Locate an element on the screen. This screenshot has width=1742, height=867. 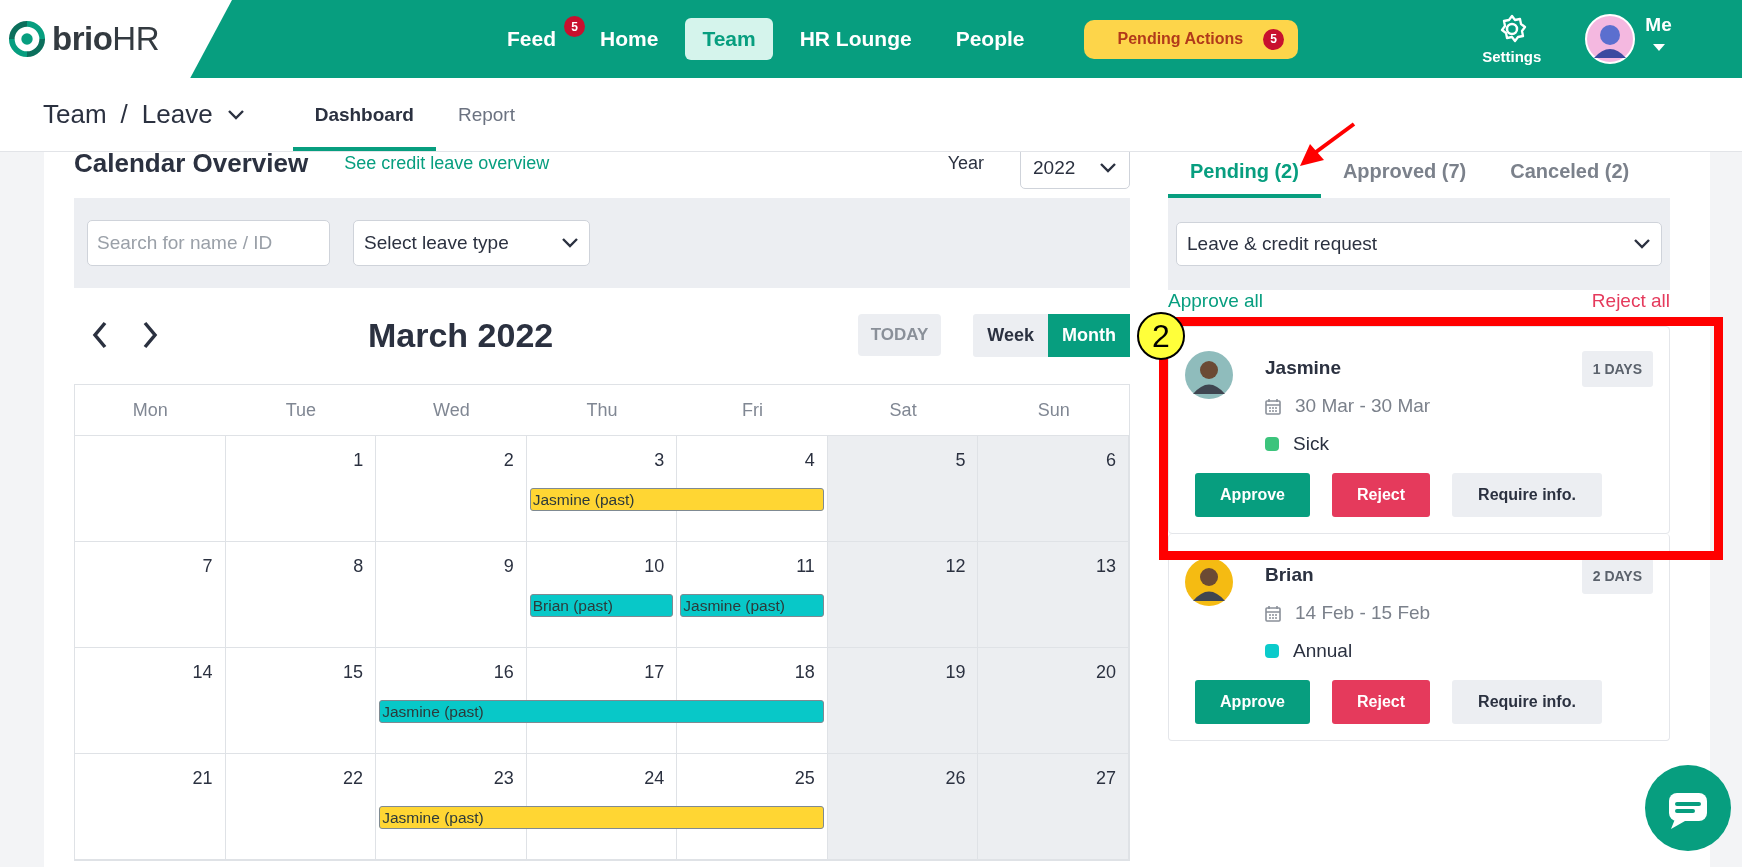
search-field: Search for name / ID is located at coordinates (208, 243).